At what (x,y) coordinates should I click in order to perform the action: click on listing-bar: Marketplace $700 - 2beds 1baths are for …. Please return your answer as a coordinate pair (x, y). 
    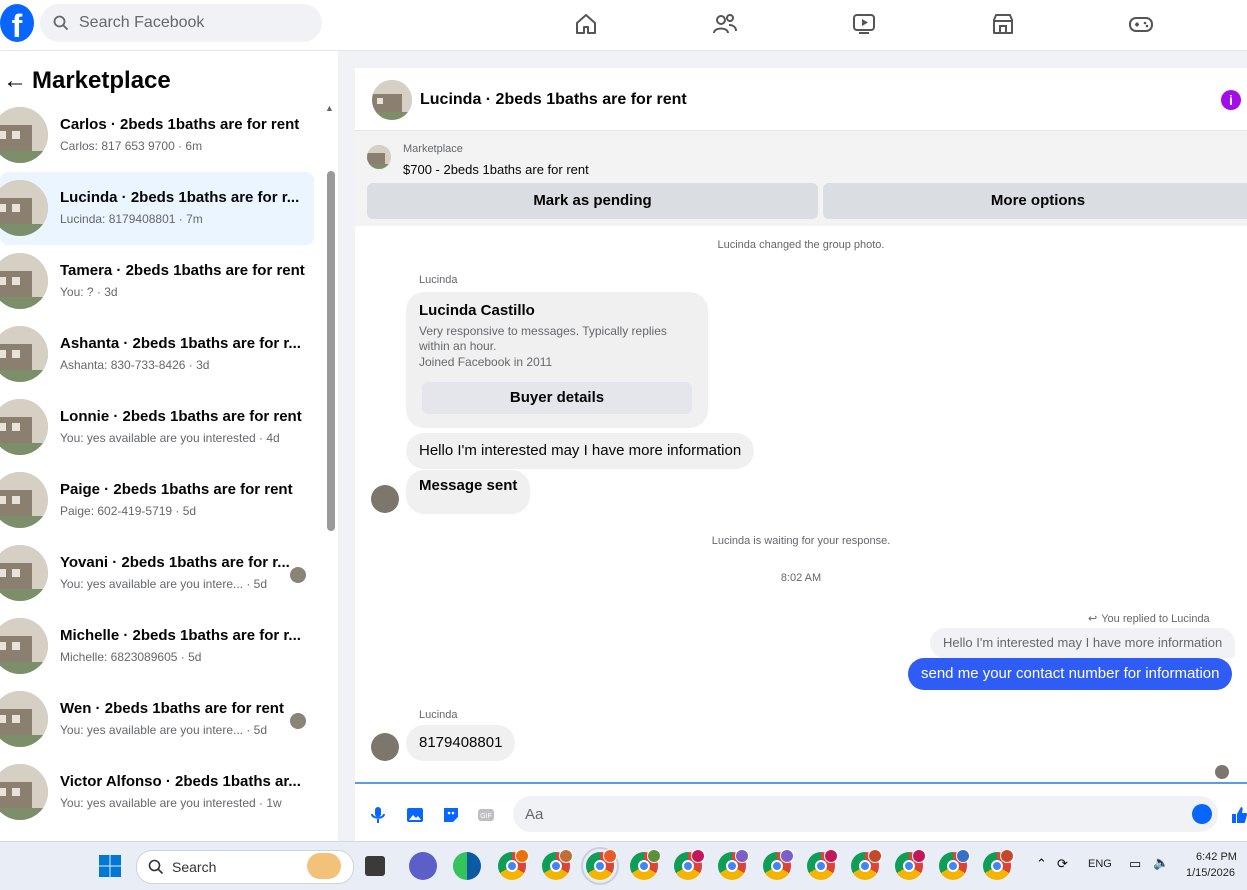
    Looking at the image, I should click on (801, 178).